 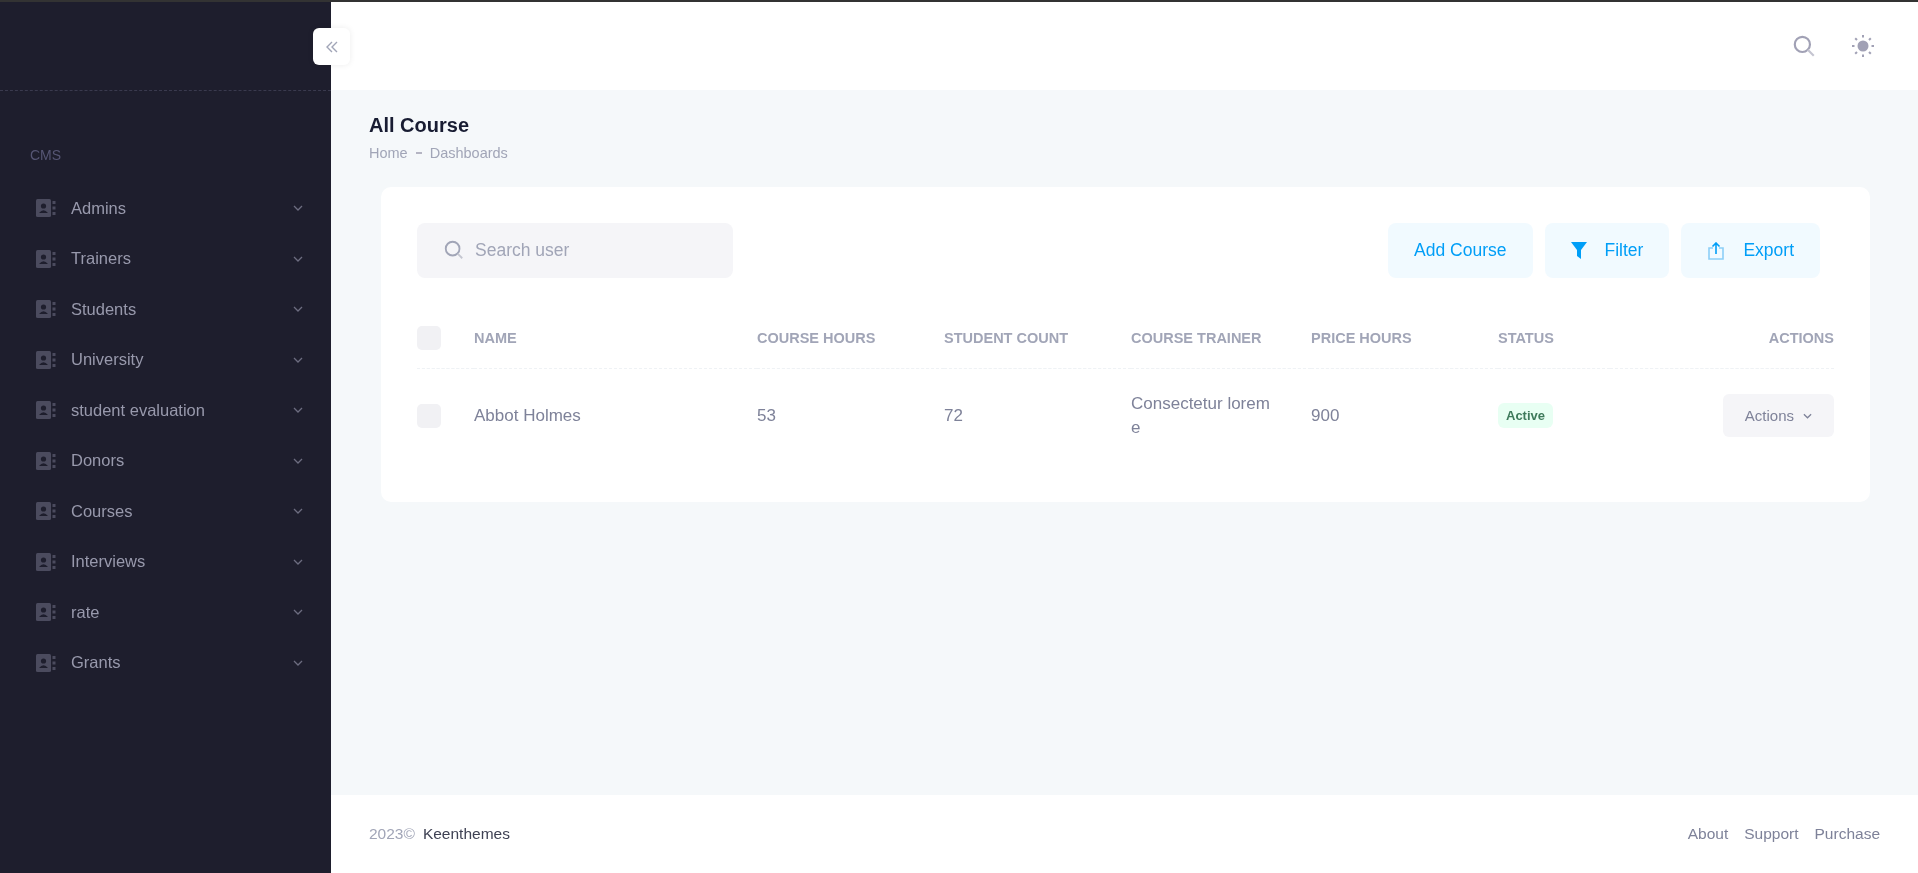 I want to click on sidebar-item: Students, so click(x=165, y=309).